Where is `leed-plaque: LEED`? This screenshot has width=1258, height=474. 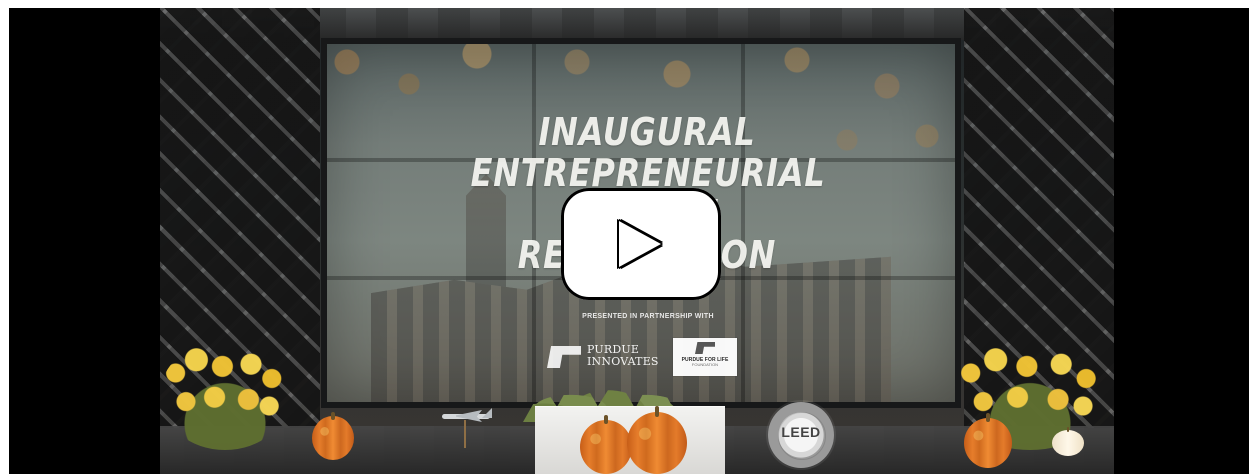 leed-plaque: LEED is located at coordinates (801, 435).